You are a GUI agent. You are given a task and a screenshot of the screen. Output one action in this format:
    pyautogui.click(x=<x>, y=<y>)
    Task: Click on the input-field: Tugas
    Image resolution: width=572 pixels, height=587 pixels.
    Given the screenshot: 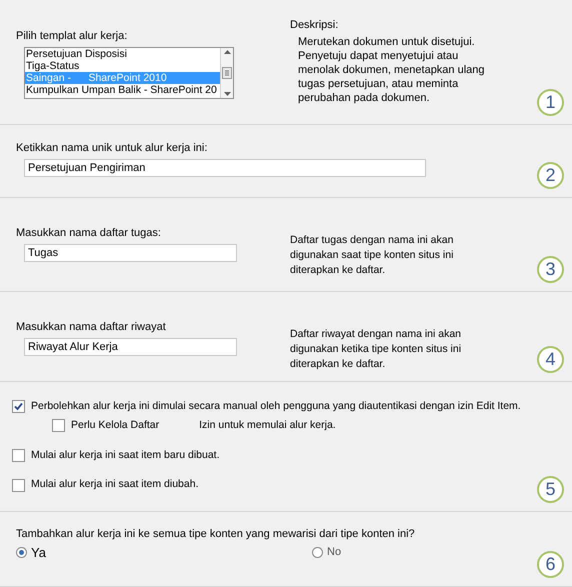 What is the action you would take?
    pyautogui.click(x=130, y=253)
    